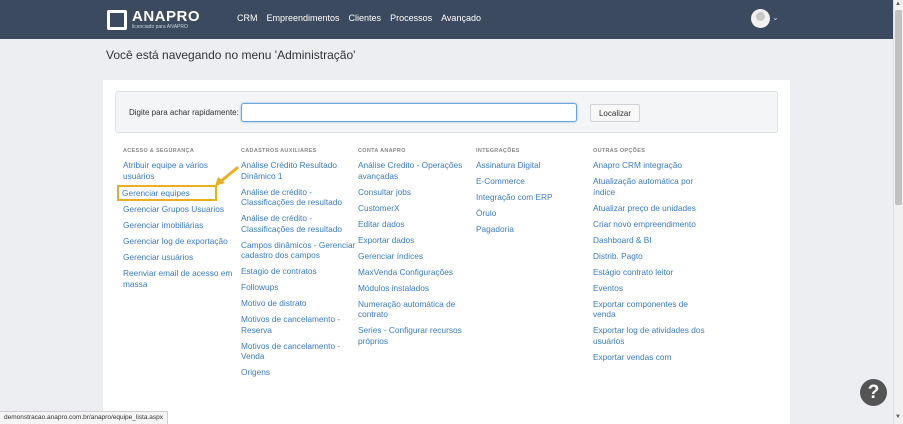 This screenshot has height=424, width=903. Describe the element at coordinates (898, 417) in the screenshot. I see `scroll-down-icon: ▼` at that location.